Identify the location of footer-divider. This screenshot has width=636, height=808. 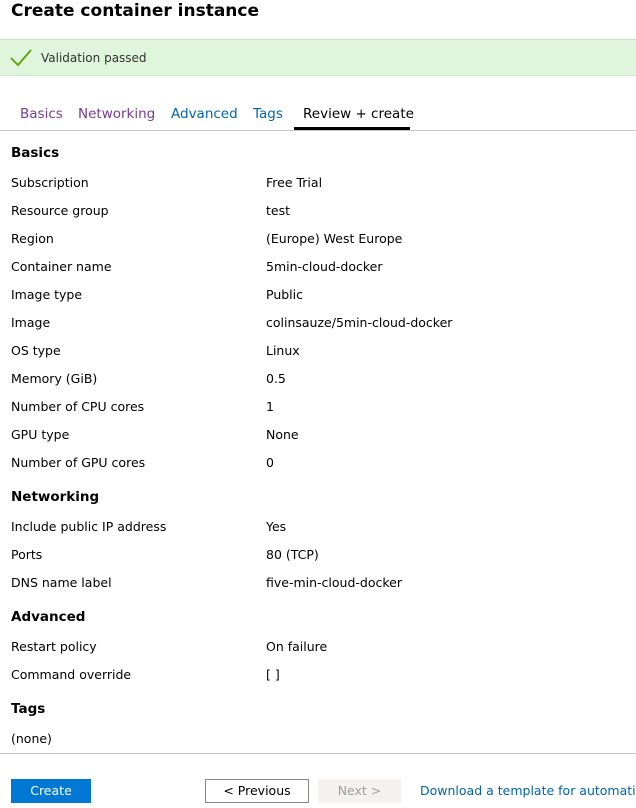
(318, 753).